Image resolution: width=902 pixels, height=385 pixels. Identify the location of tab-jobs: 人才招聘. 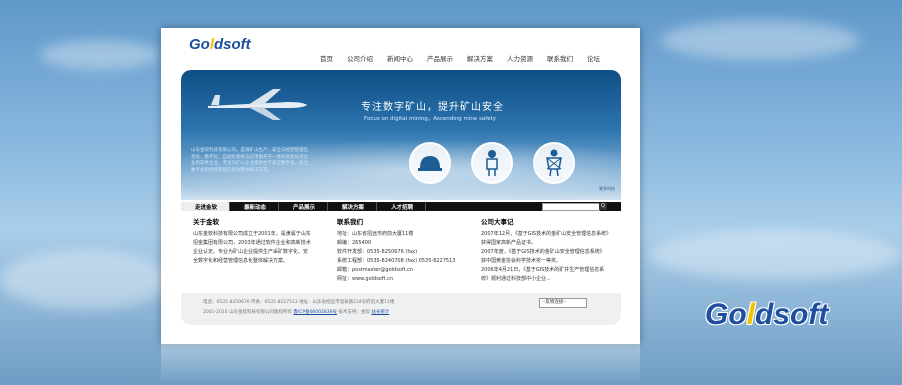
(402, 206).